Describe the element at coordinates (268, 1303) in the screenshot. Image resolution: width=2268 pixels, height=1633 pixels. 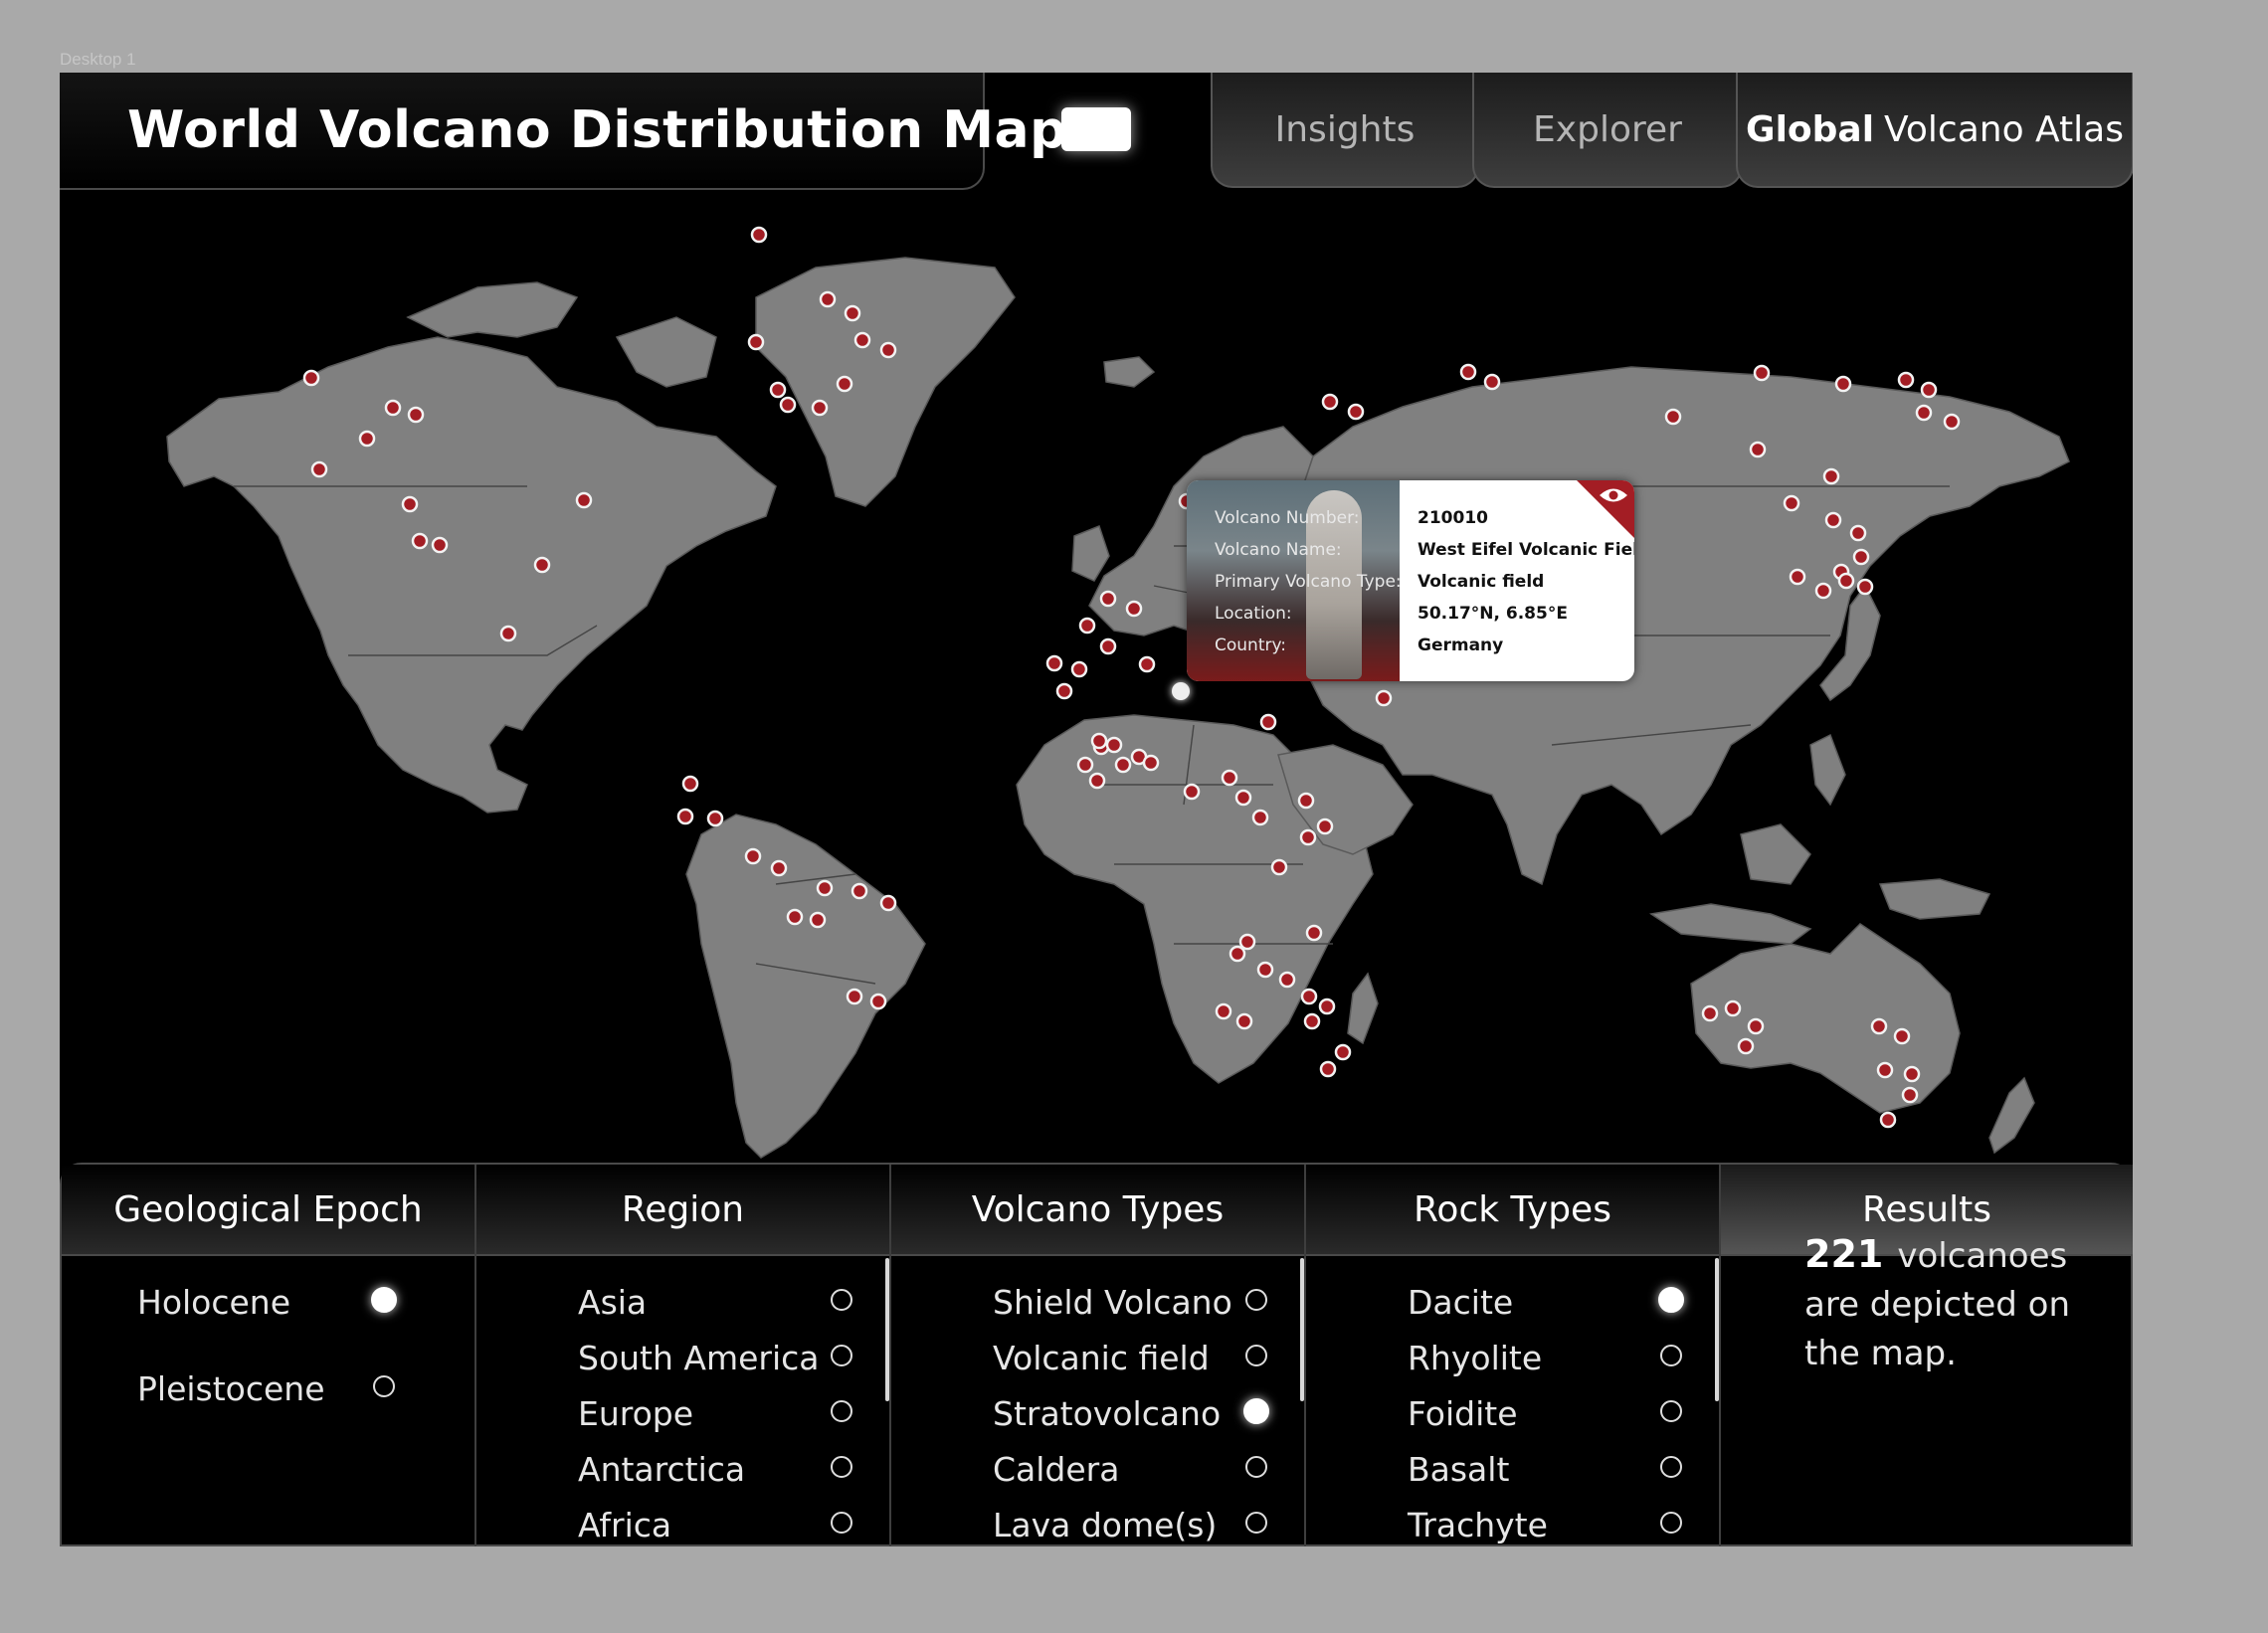
I see `option-holocene: Holocene` at that location.